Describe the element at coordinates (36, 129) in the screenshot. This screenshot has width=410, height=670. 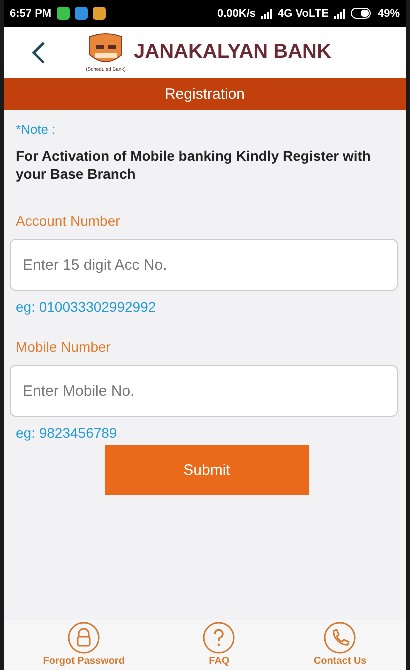
I see `note-label: *Note :` at that location.